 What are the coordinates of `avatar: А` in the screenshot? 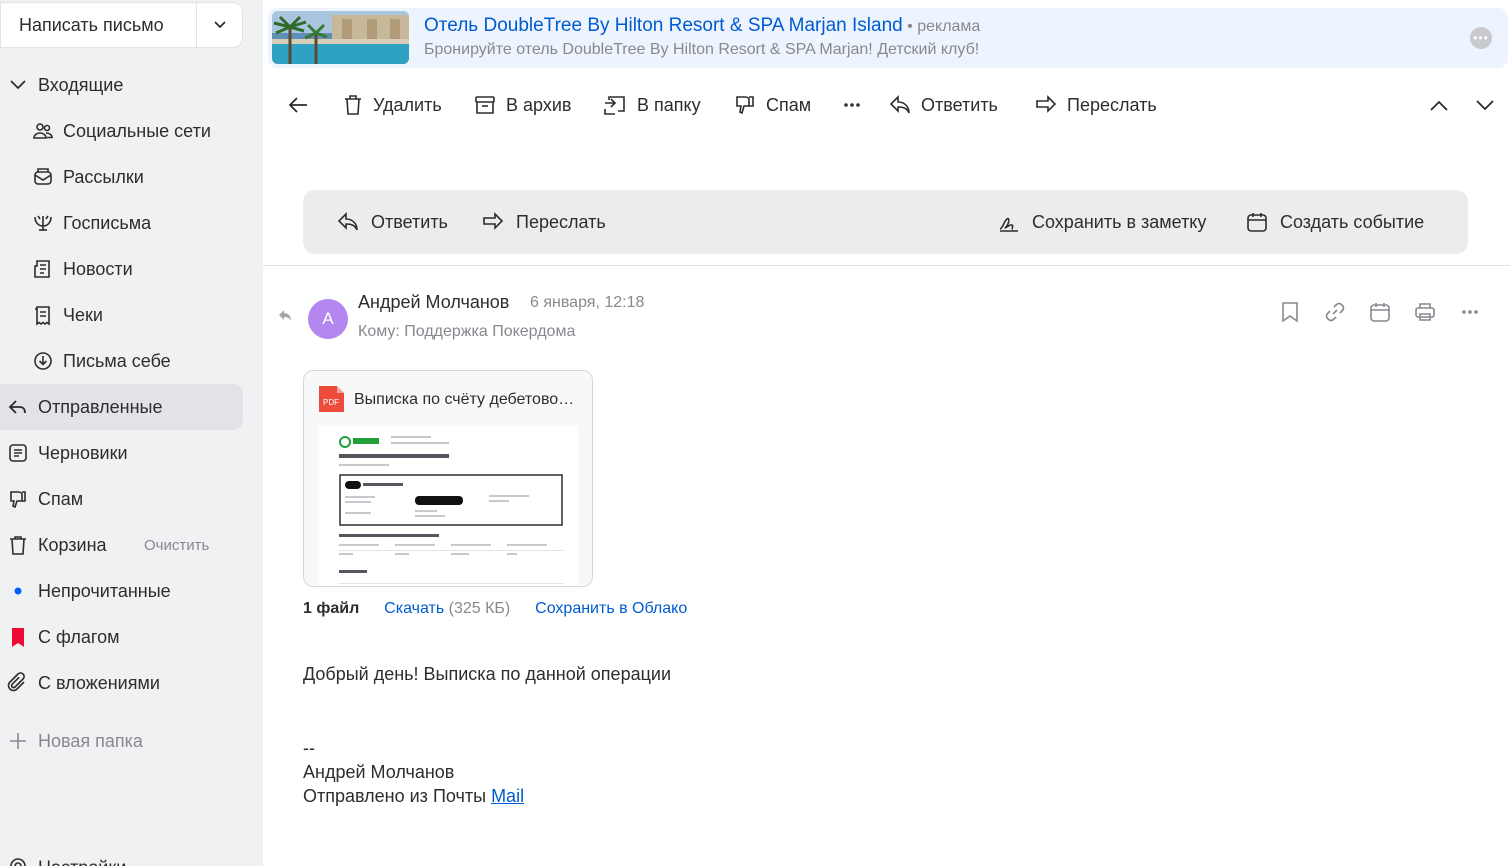 It's located at (328, 319).